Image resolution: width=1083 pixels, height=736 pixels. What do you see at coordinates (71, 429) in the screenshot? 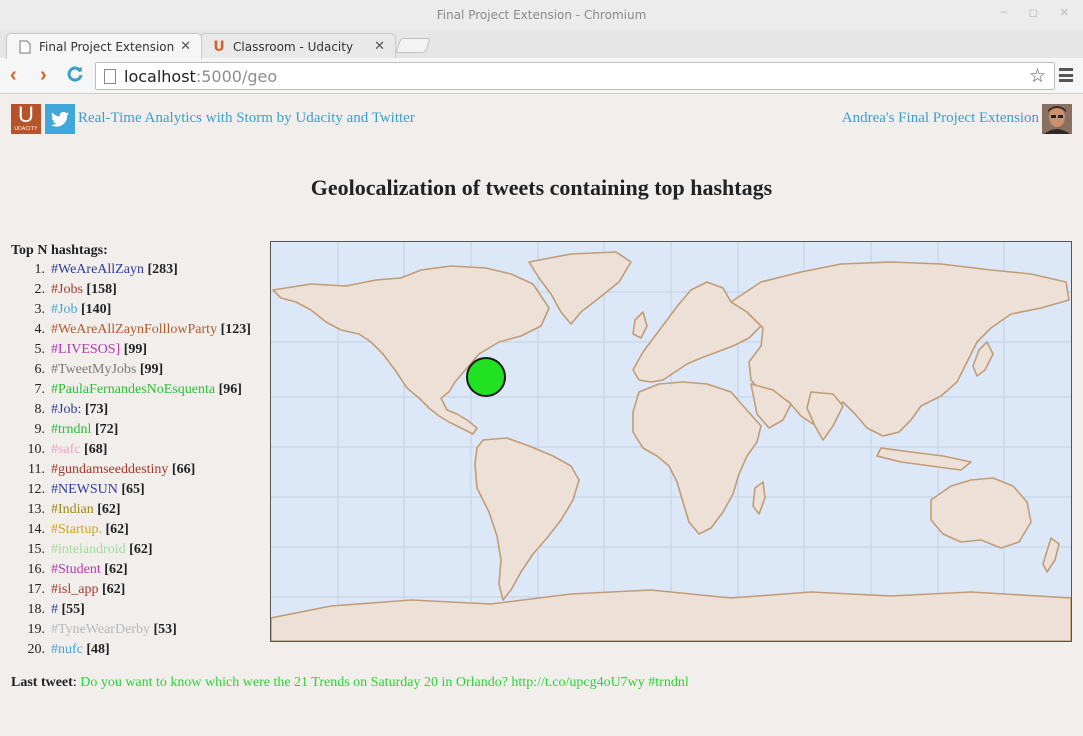
I see `hashtag-link: #trndnl` at bounding box center [71, 429].